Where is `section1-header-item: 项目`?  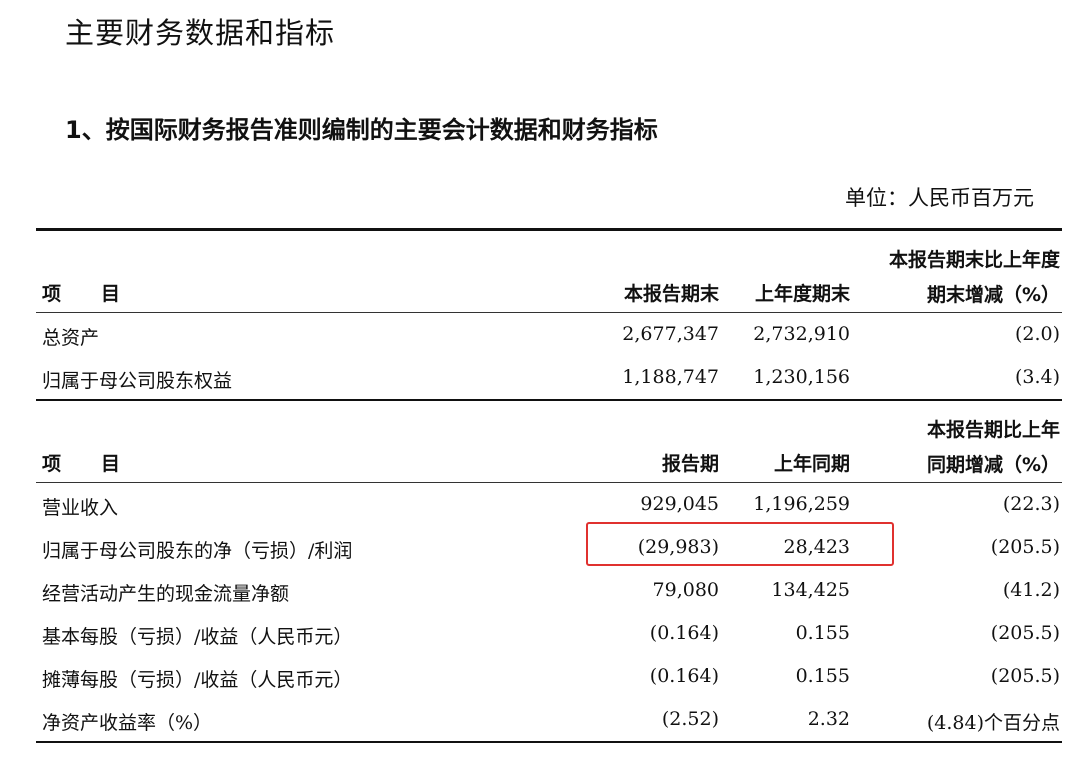 section1-header-item: 项目 is located at coordinates (81, 294).